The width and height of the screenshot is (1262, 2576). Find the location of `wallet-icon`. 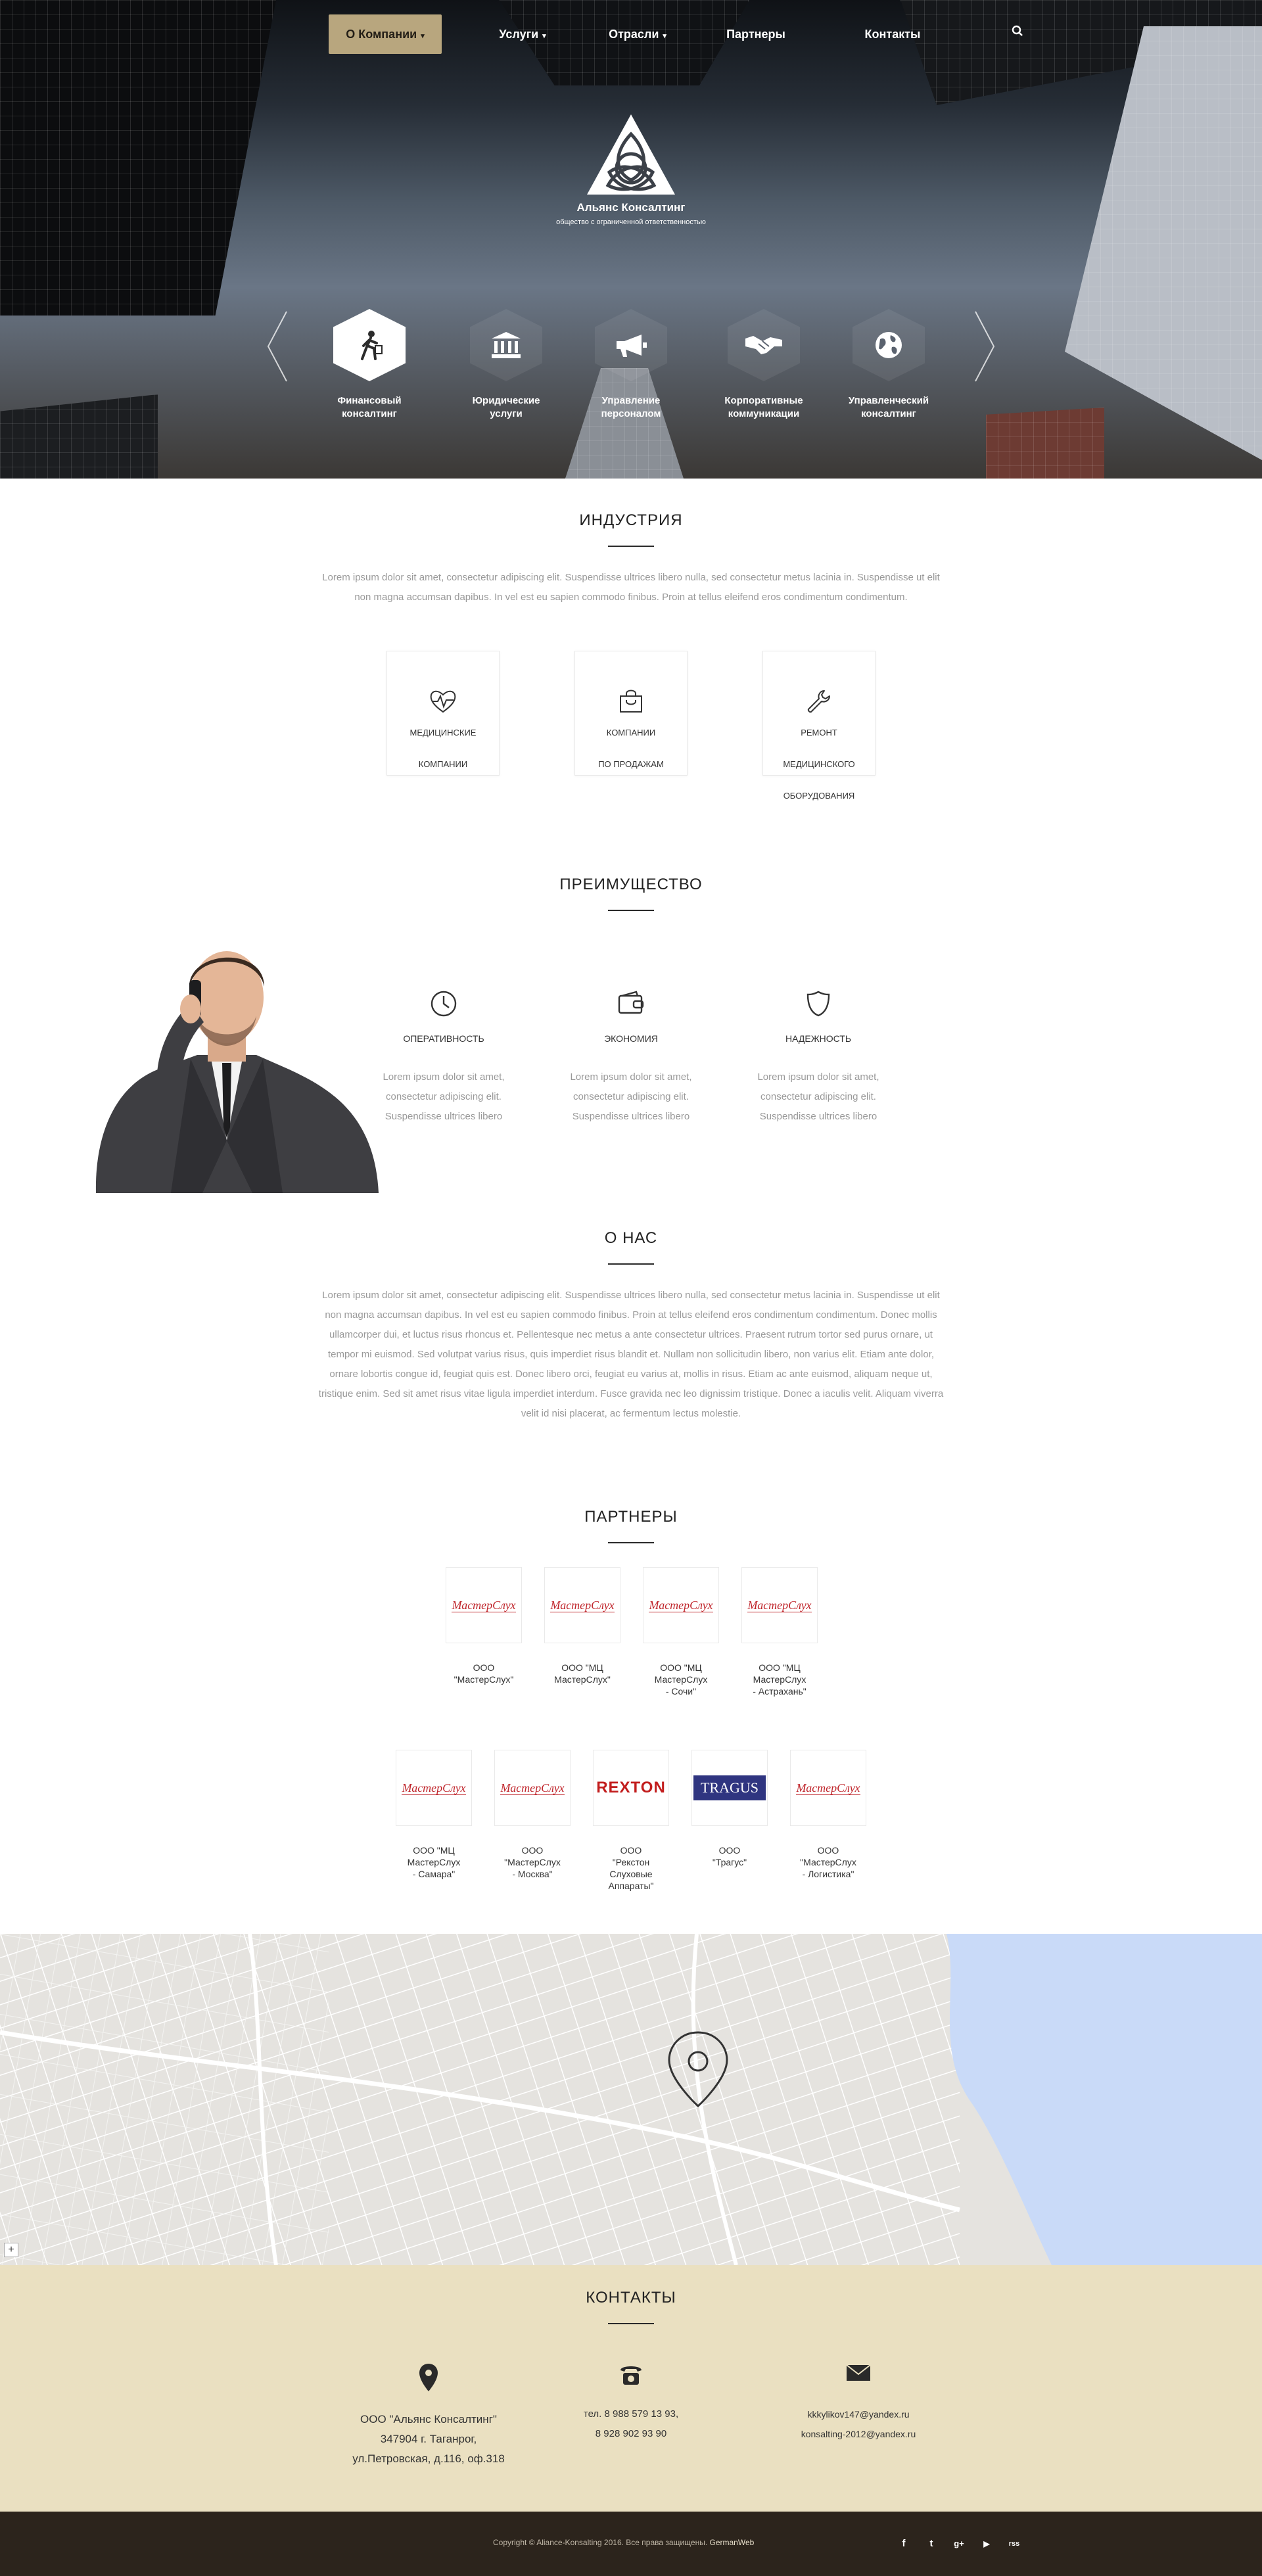

wallet-icon is located at coordinates (631, 1002).